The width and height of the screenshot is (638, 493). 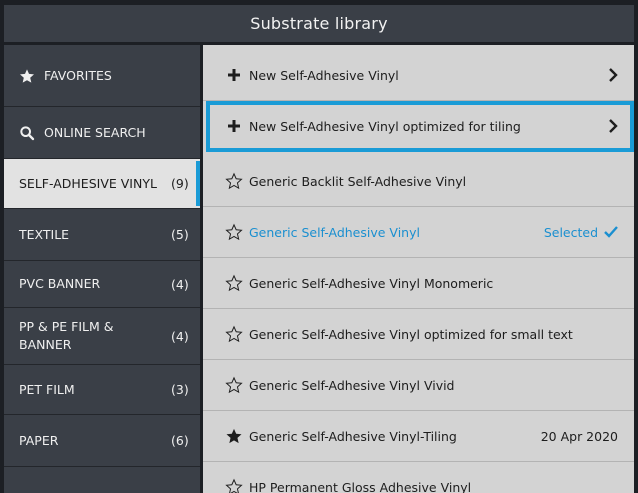 What do you see at coordinates (102, 284) in the screenshot?
I see `sidebar-item-pvc-banner: PVC BANNER (4)` at bounding box center [102, 284].